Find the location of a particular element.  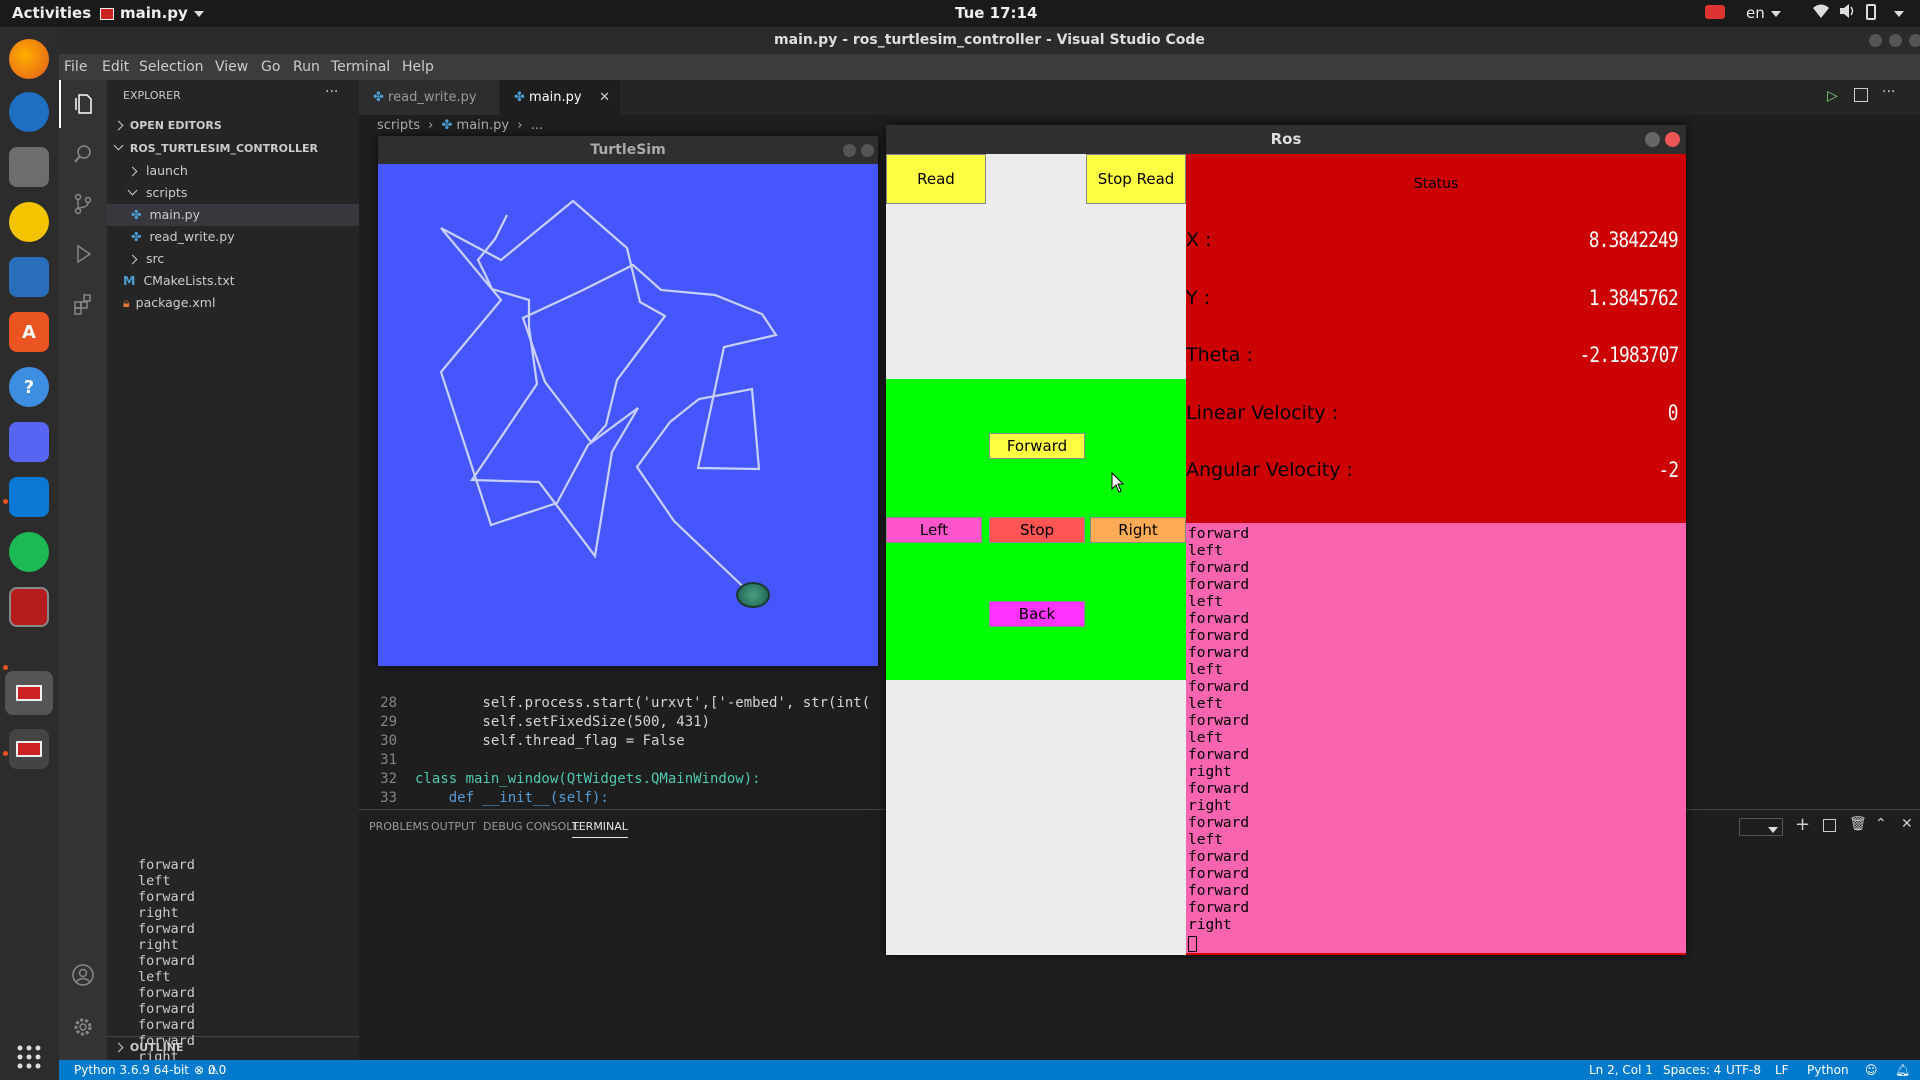

indentation: Spaces: 4 is located at coordinates (1692, 1070).